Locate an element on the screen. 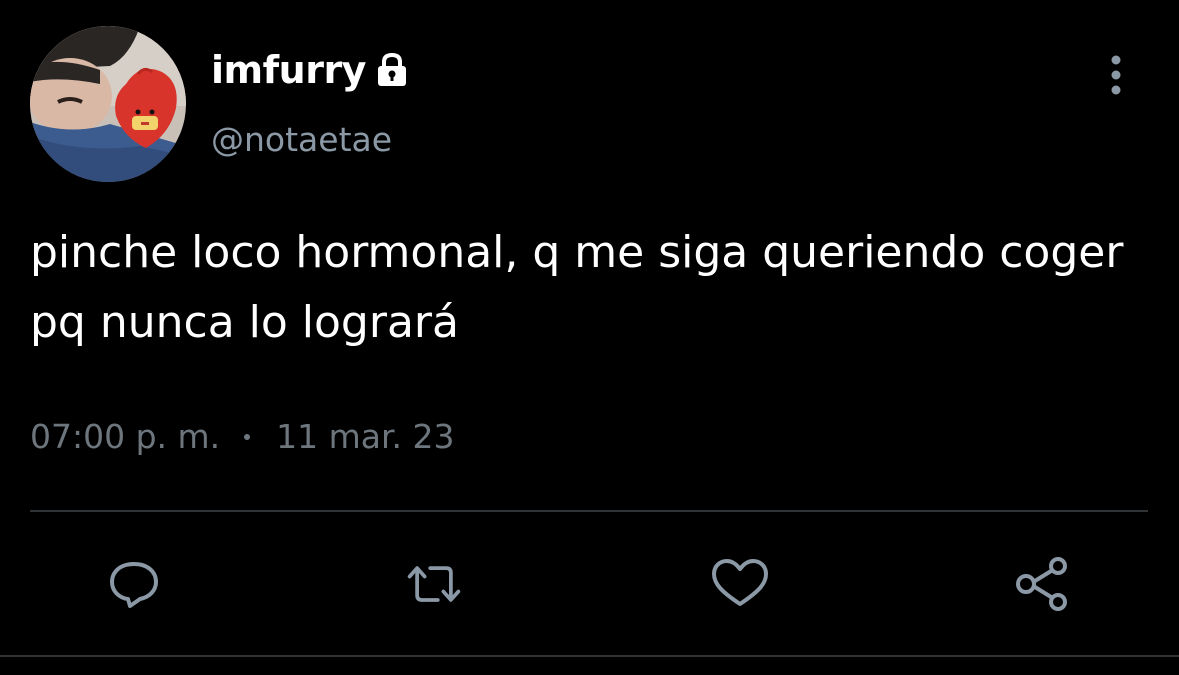 The image size is (1179, 675). avatar-image is located at coordinates (108, 104).